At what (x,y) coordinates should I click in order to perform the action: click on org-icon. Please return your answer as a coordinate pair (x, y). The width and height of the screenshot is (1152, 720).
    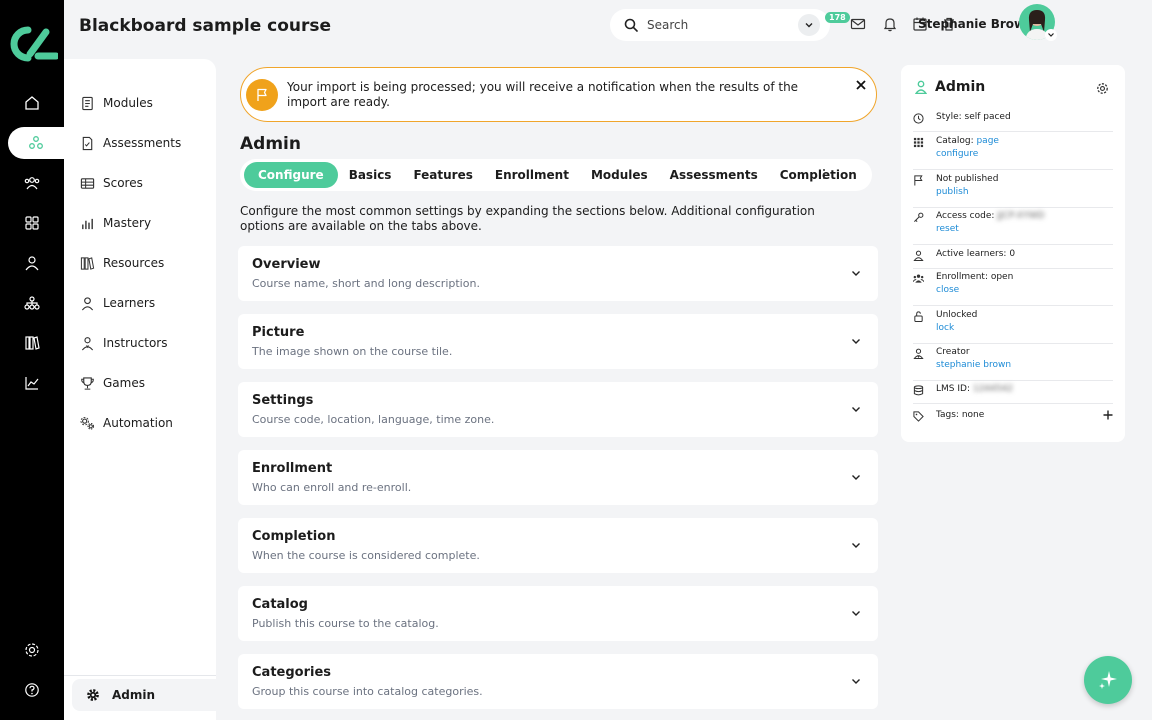
    Looking at the image, I should click on (32, 303).